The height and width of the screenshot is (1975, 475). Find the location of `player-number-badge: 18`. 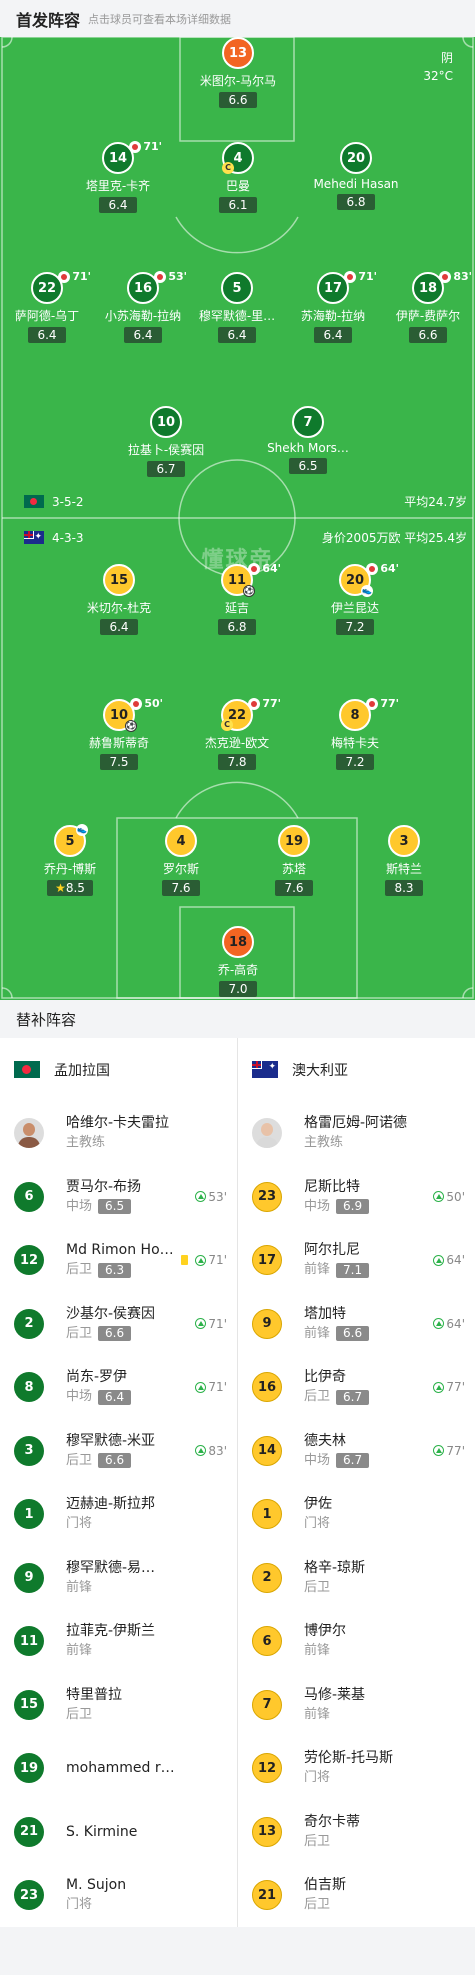

player-number-badge: 18 is located at coordinates (238, 942).